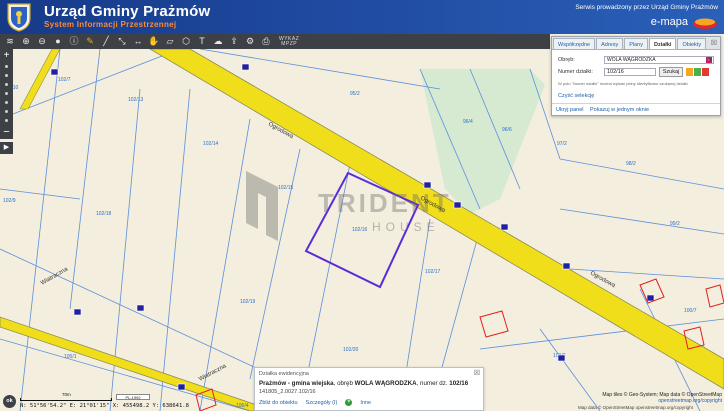  I want to click on watermark-subtext: HOUSE, so click(406, 227).